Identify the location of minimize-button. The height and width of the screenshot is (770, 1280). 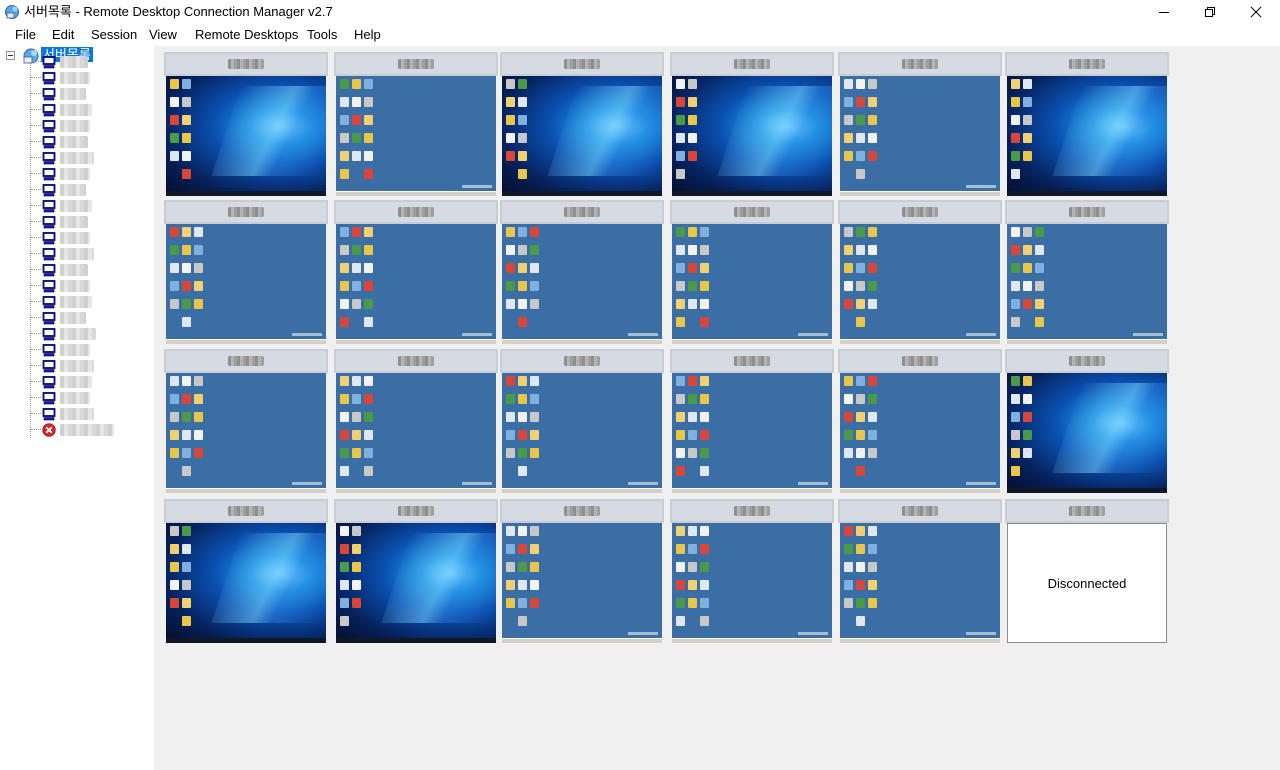
(1164, 12).